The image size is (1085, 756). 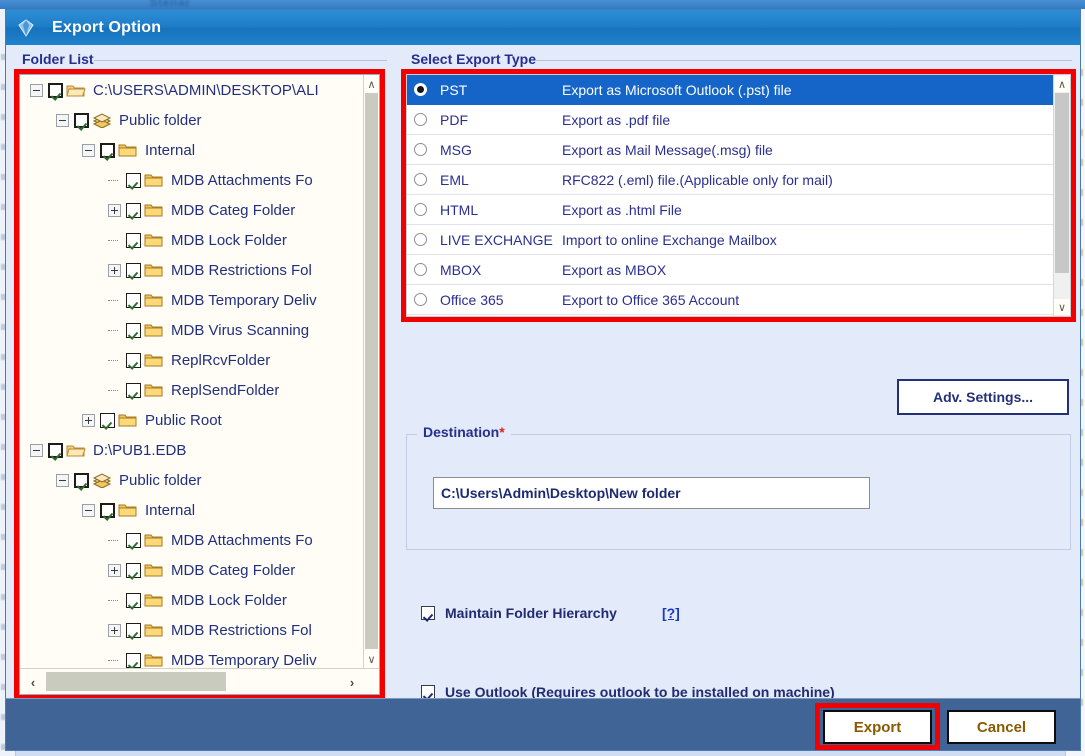 What do you see at coordinates (244, 660) in the screenshot?
I see `folder-item-label: MDB Temporary Deliv` at bounding box center [244, 660].